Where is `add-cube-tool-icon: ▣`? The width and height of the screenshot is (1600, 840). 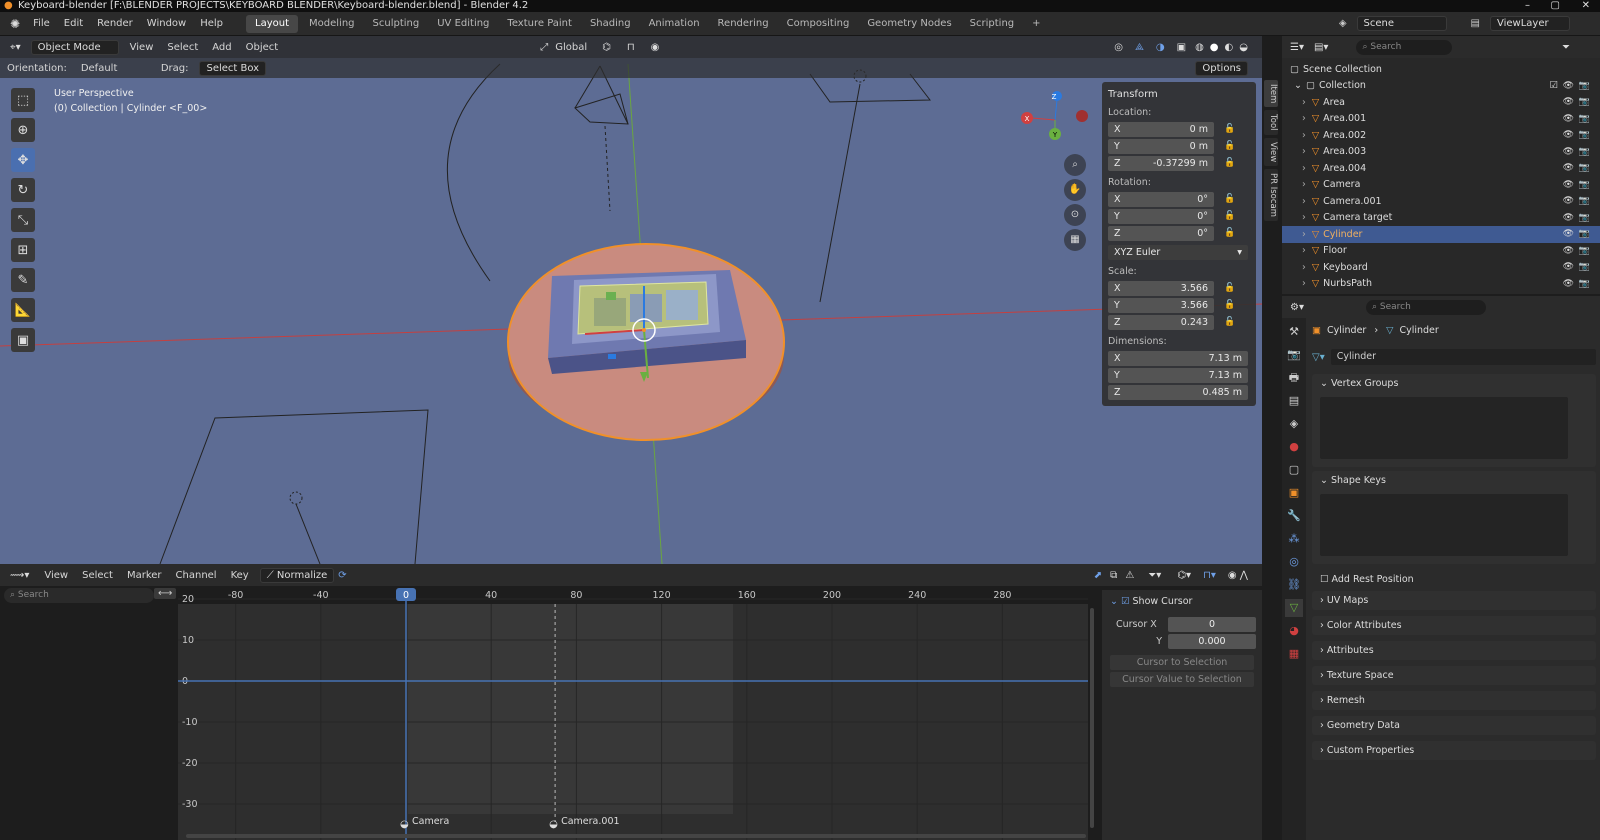 add-cube-tool-icon: ▣ is located at coordinates (23, 340).